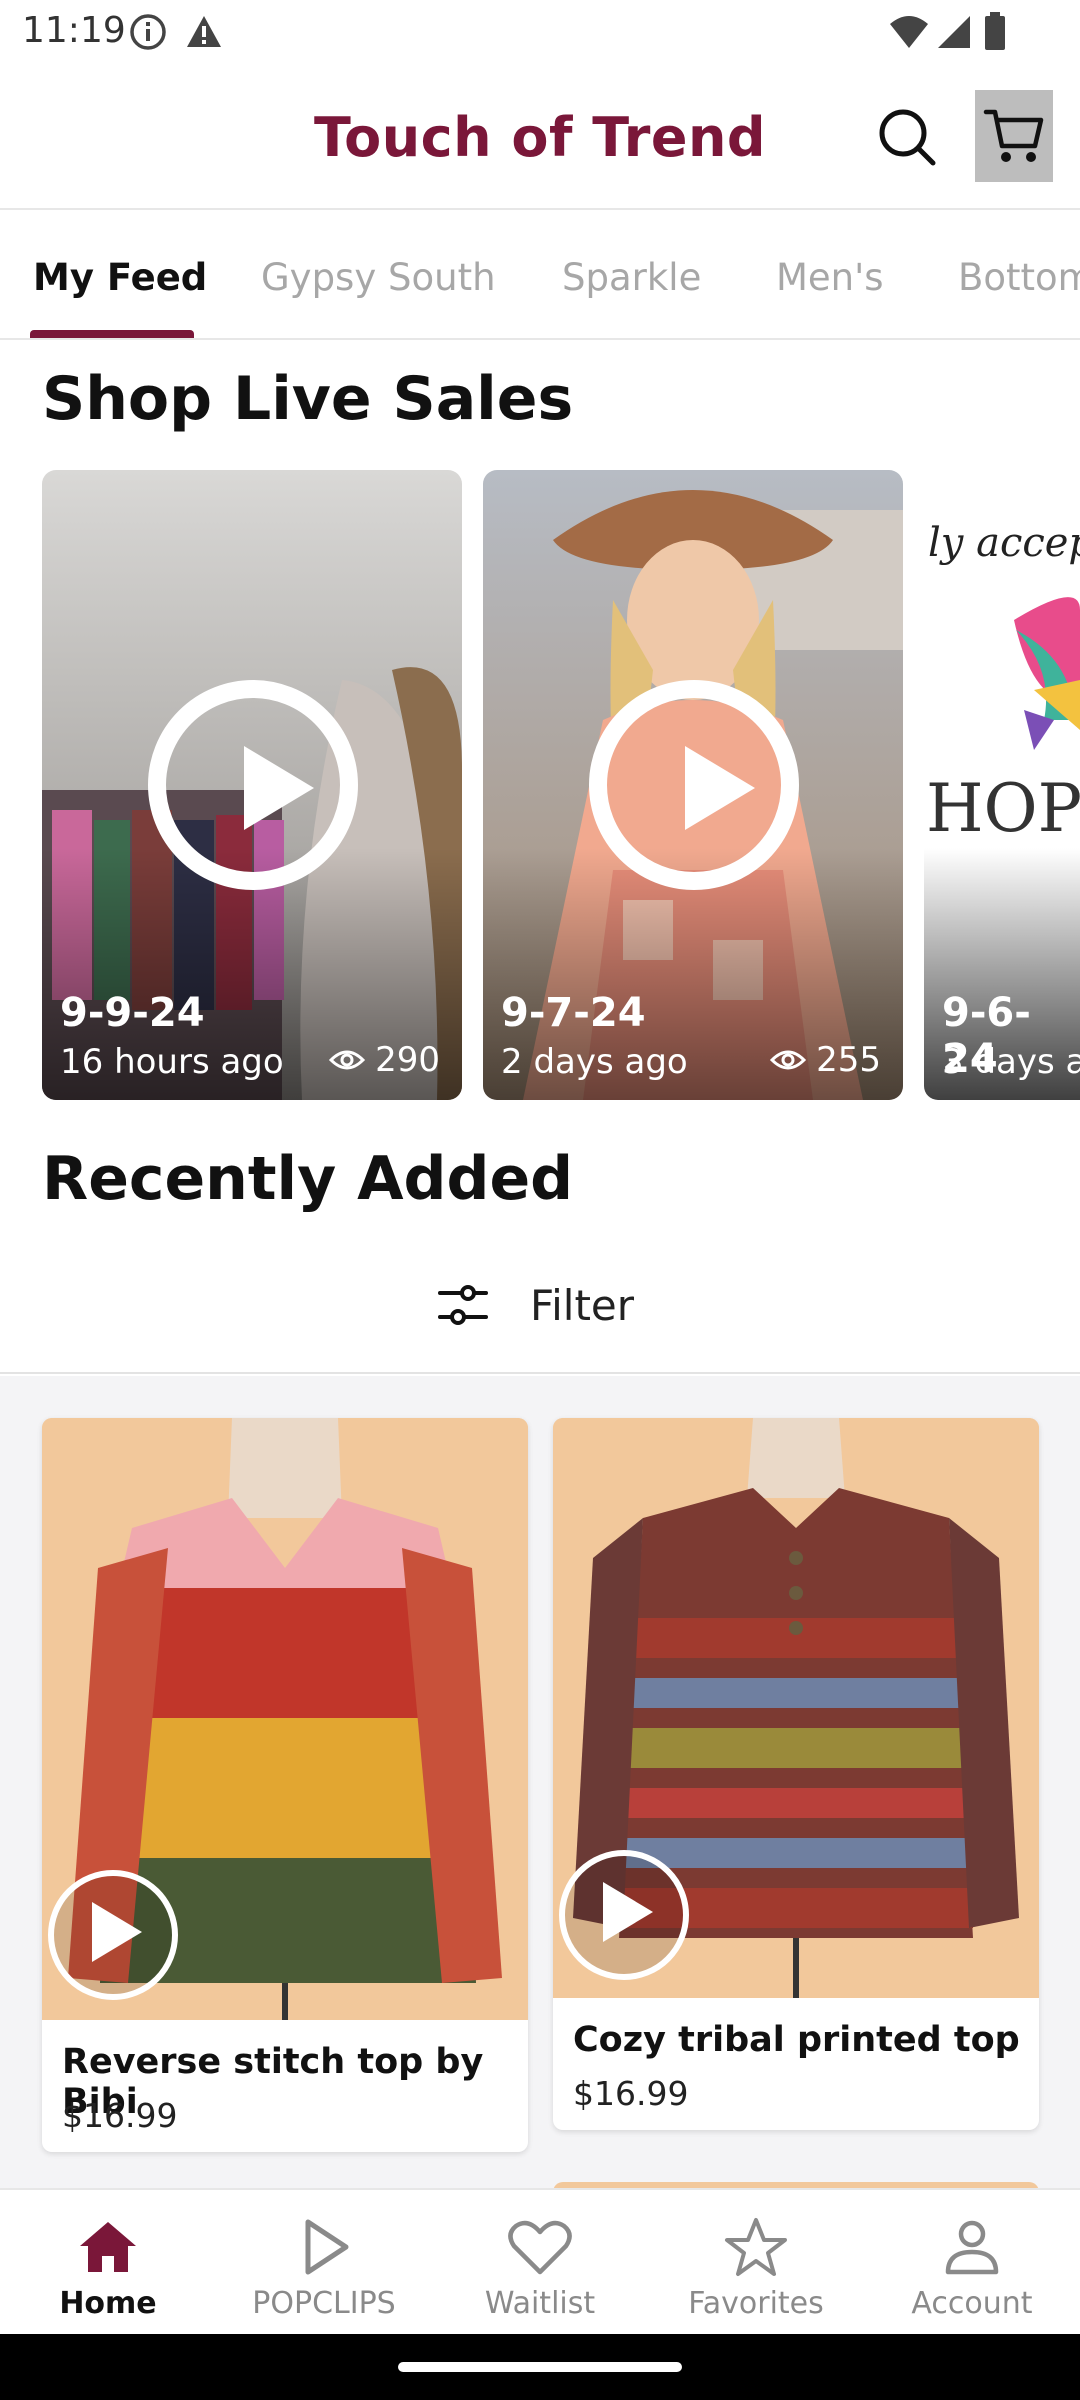  I want to click on tab-gypsy-south: Gypsy South, so click(378, 277).